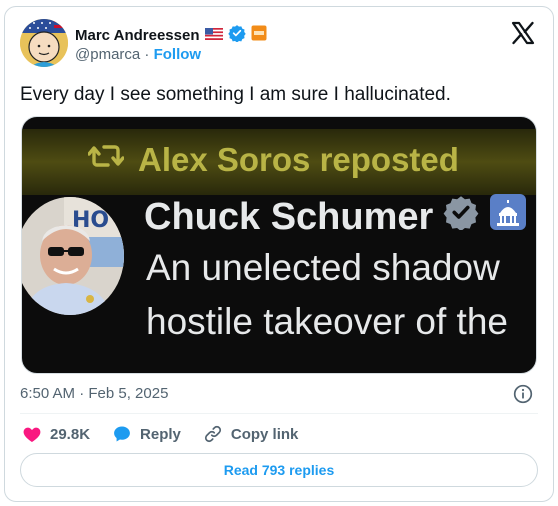 The width and height of the screenshot is (558, 506). I want to click on quoted-text-line-2: hostile takeover of the, so click(327, 321).